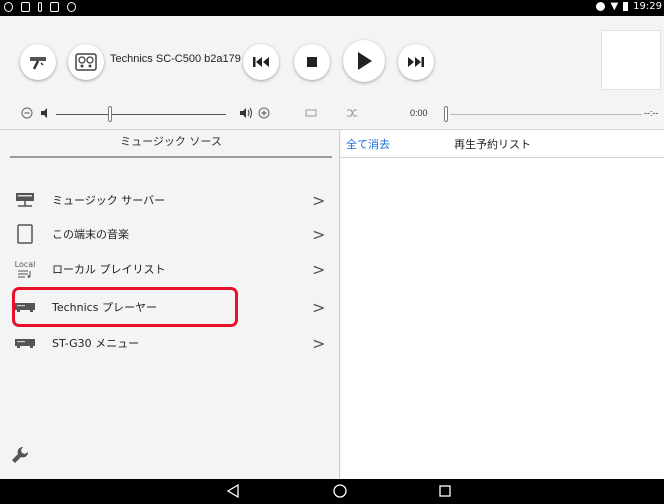 The width and height of the screenshot is (664, 504). I want to click on skip-next-icon, so click(416, 62).